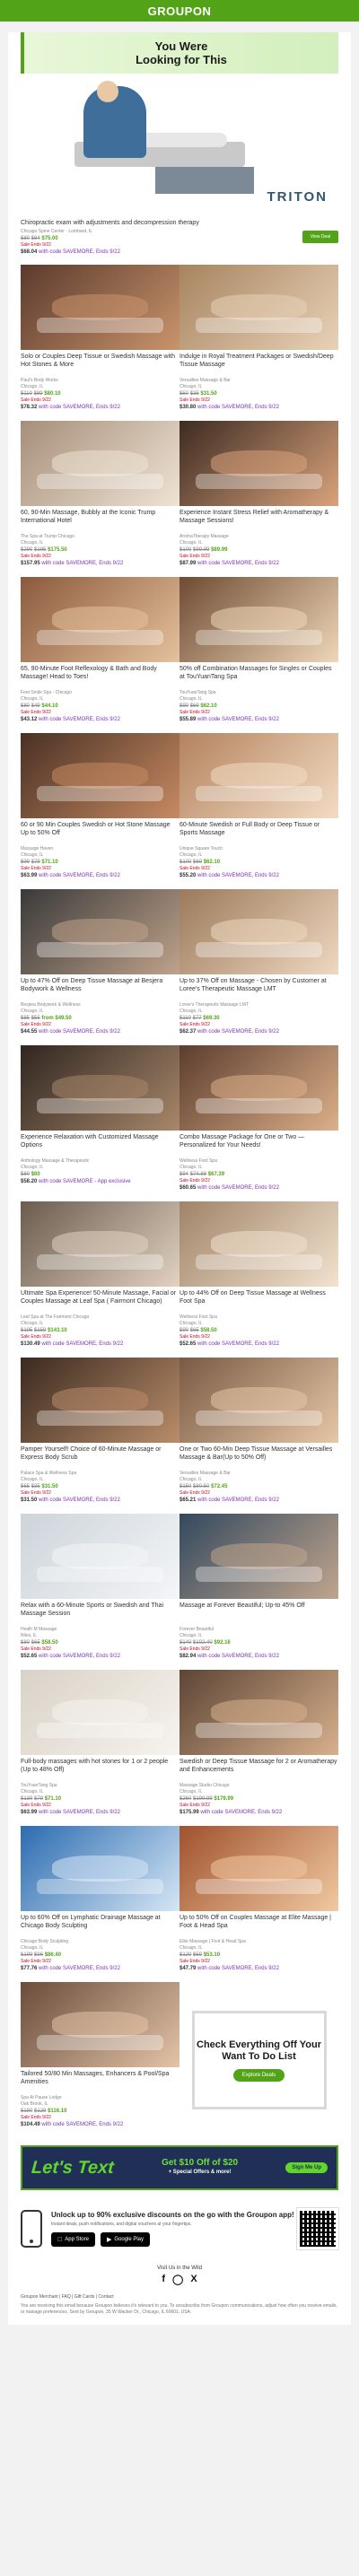  What do you see at coordinates (29, 1032) in the screenshot?
I see `deal-final-price: $44.55` at bounding box center [29, 1032].